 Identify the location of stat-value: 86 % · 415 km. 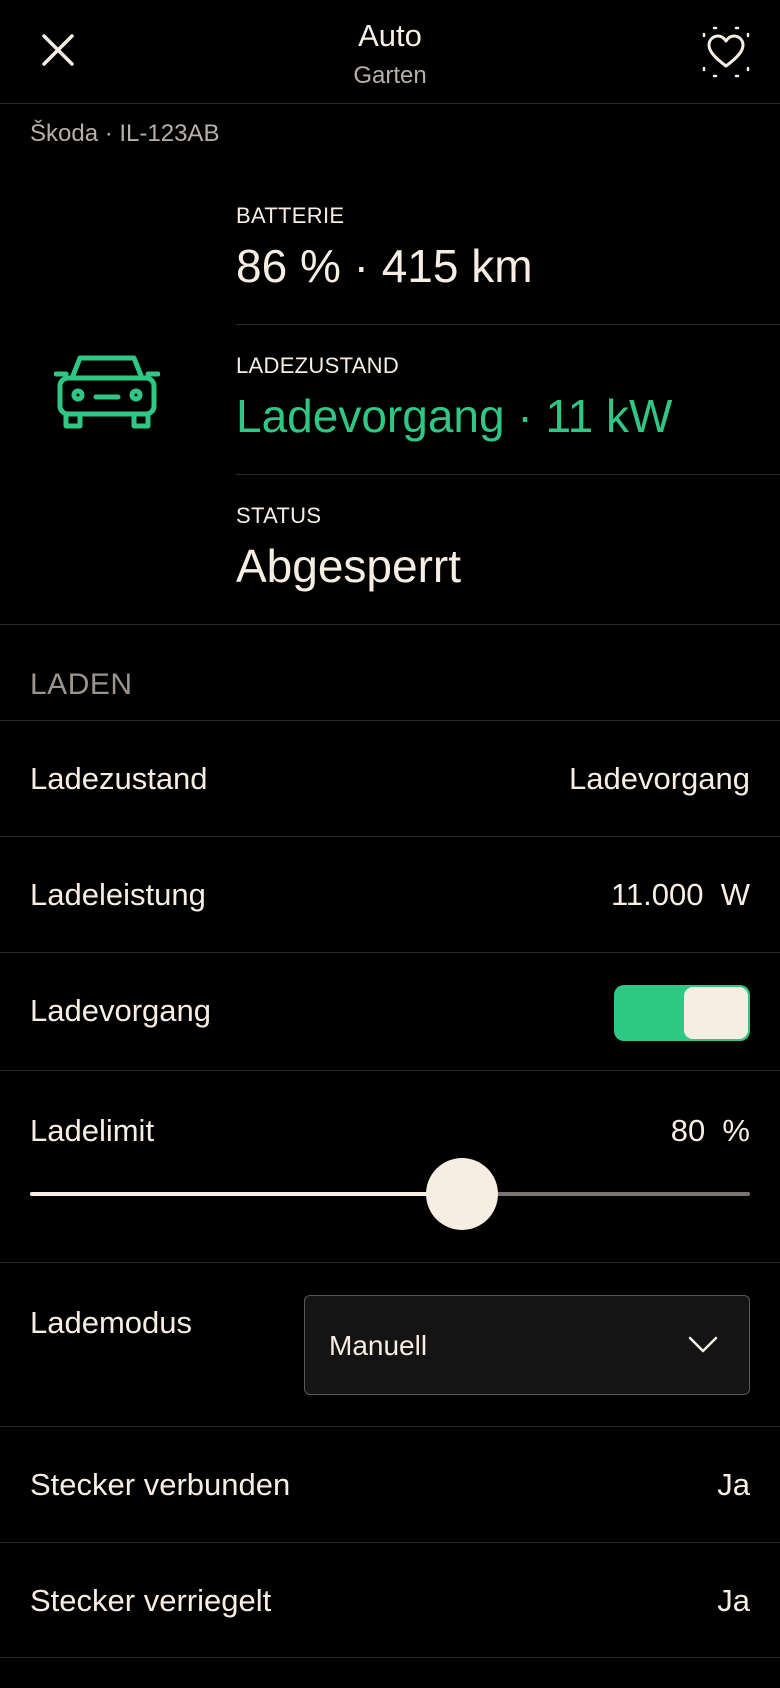
(384, 266).